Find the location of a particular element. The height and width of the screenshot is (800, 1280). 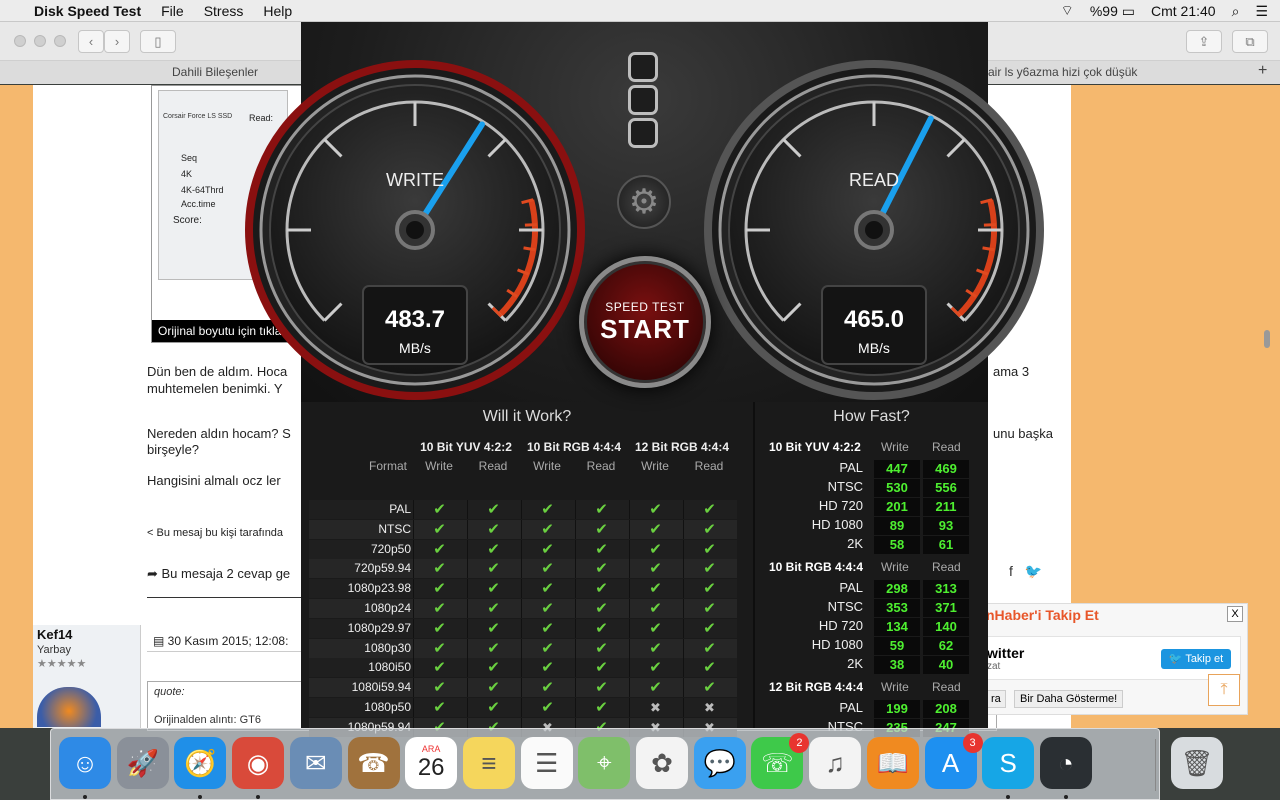

photos-icon: ✿ is located at coordinates (662, 763).